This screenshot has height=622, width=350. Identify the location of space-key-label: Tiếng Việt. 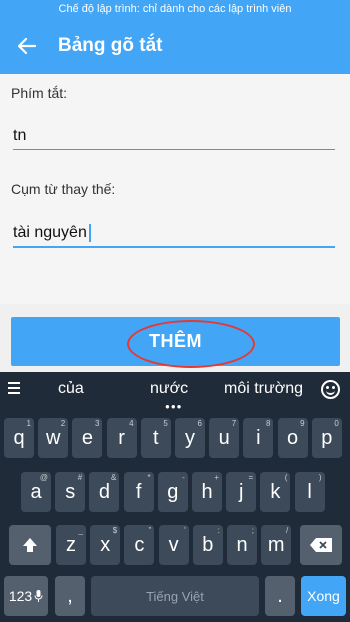
(175, 596).